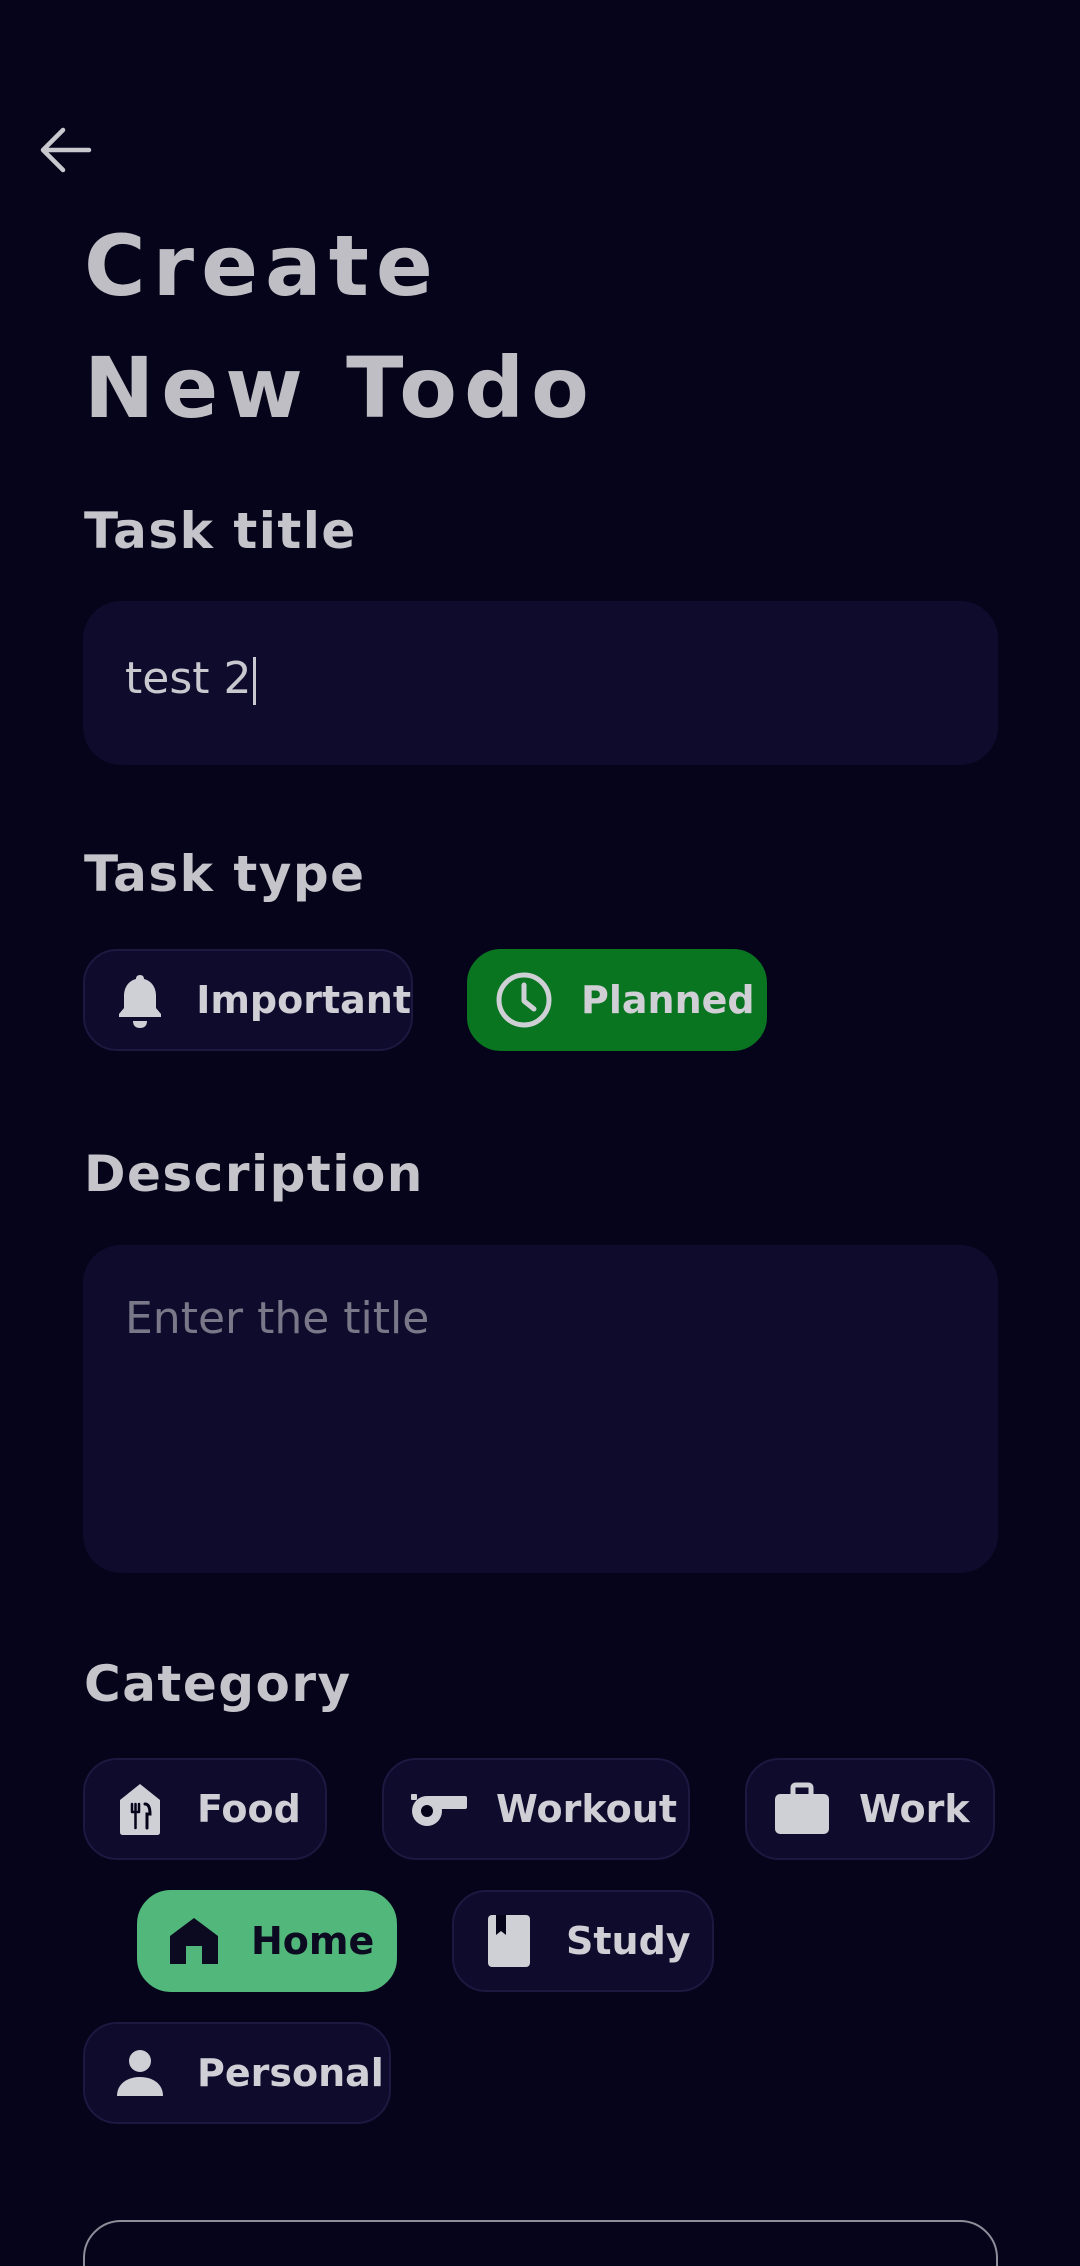 The width and height of the screenshot is (1080, 2266). I want to click on arrow-left-icon, so click(66, 150).